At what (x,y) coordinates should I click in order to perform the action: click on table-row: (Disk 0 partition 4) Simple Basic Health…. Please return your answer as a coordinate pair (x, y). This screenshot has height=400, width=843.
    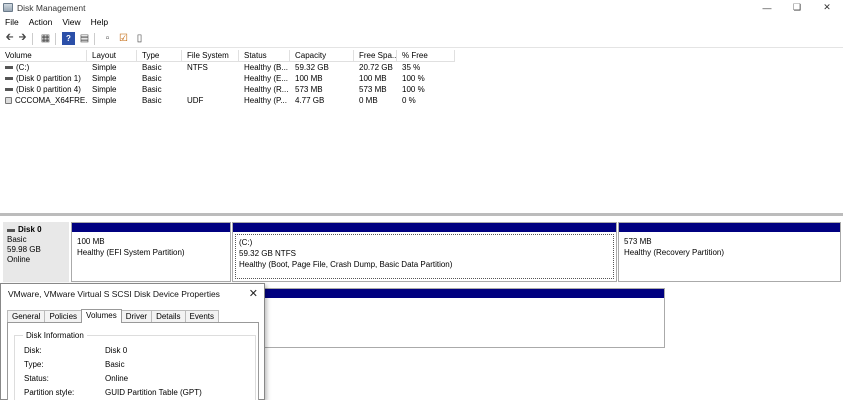
    Looking at the image, I should click on (421, 89).